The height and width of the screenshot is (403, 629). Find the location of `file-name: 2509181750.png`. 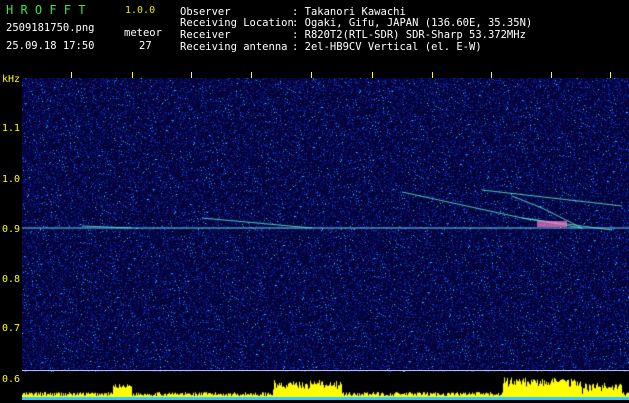

file-name: 2509181750.png is located at coordinates (50, 28).